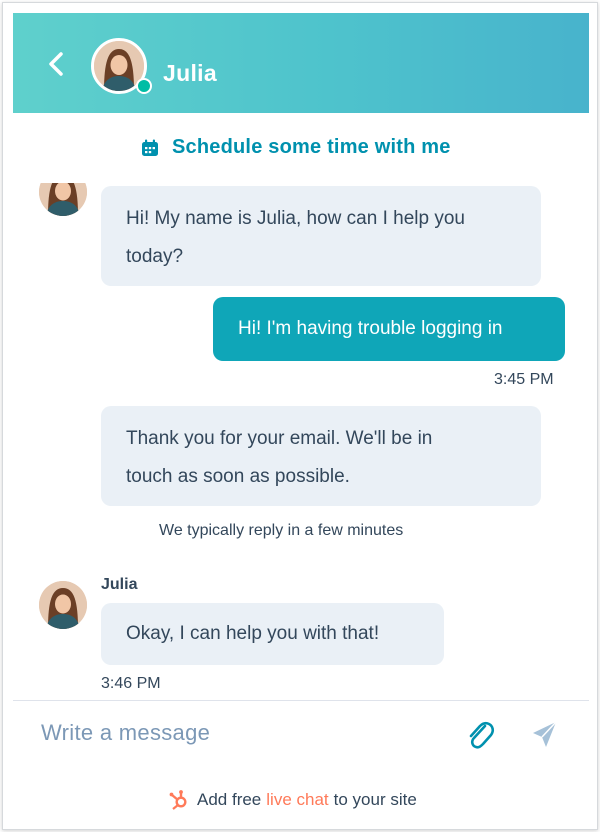 Image resolution: width=600 pixels, height=832 pixels. I want to click on message-text: Hi! My name is Julia, how can I help you, so click(295, 218).